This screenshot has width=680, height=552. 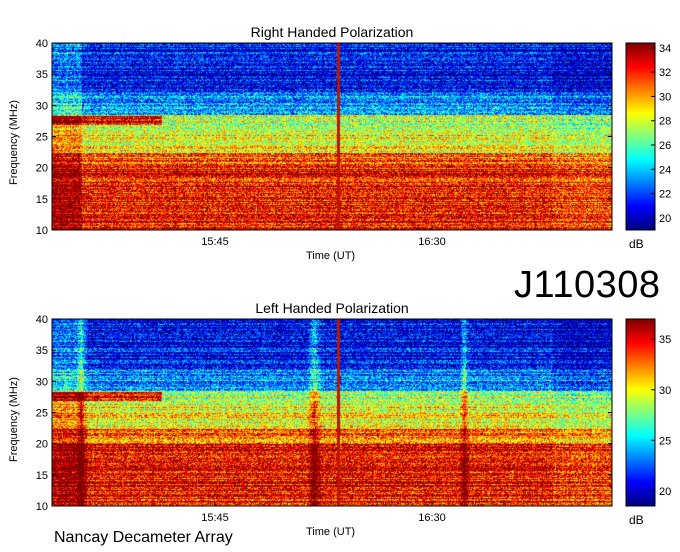 What do you see at coordinates (636, 520) in the screenshot?
I see `colorbar-unit-left: dB` at bounding box center [636, 520].